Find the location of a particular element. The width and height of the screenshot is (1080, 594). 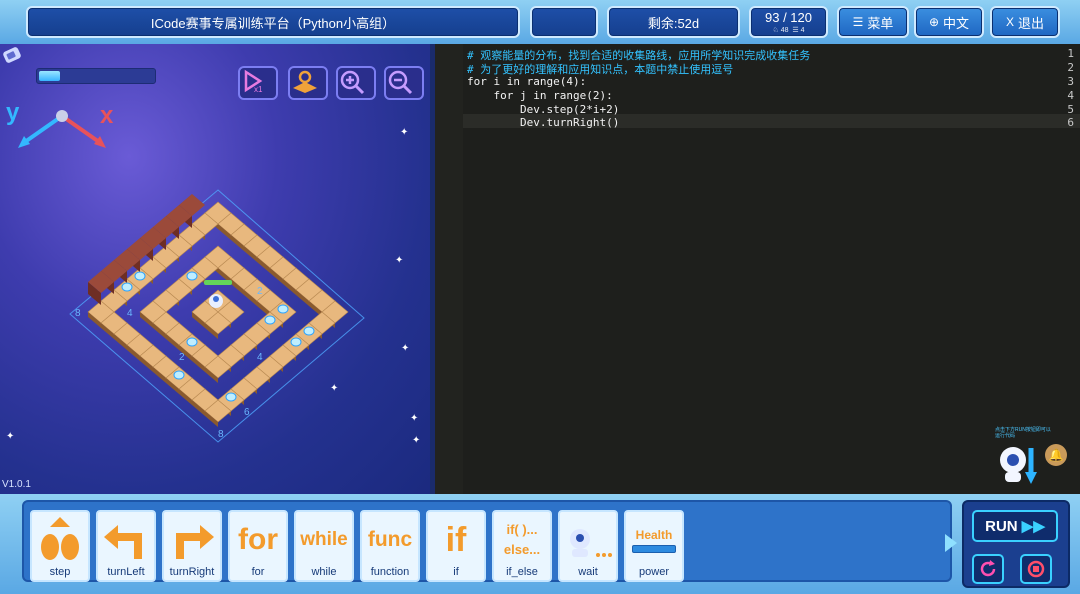

stop-button is located at coordinates (1036, 569).